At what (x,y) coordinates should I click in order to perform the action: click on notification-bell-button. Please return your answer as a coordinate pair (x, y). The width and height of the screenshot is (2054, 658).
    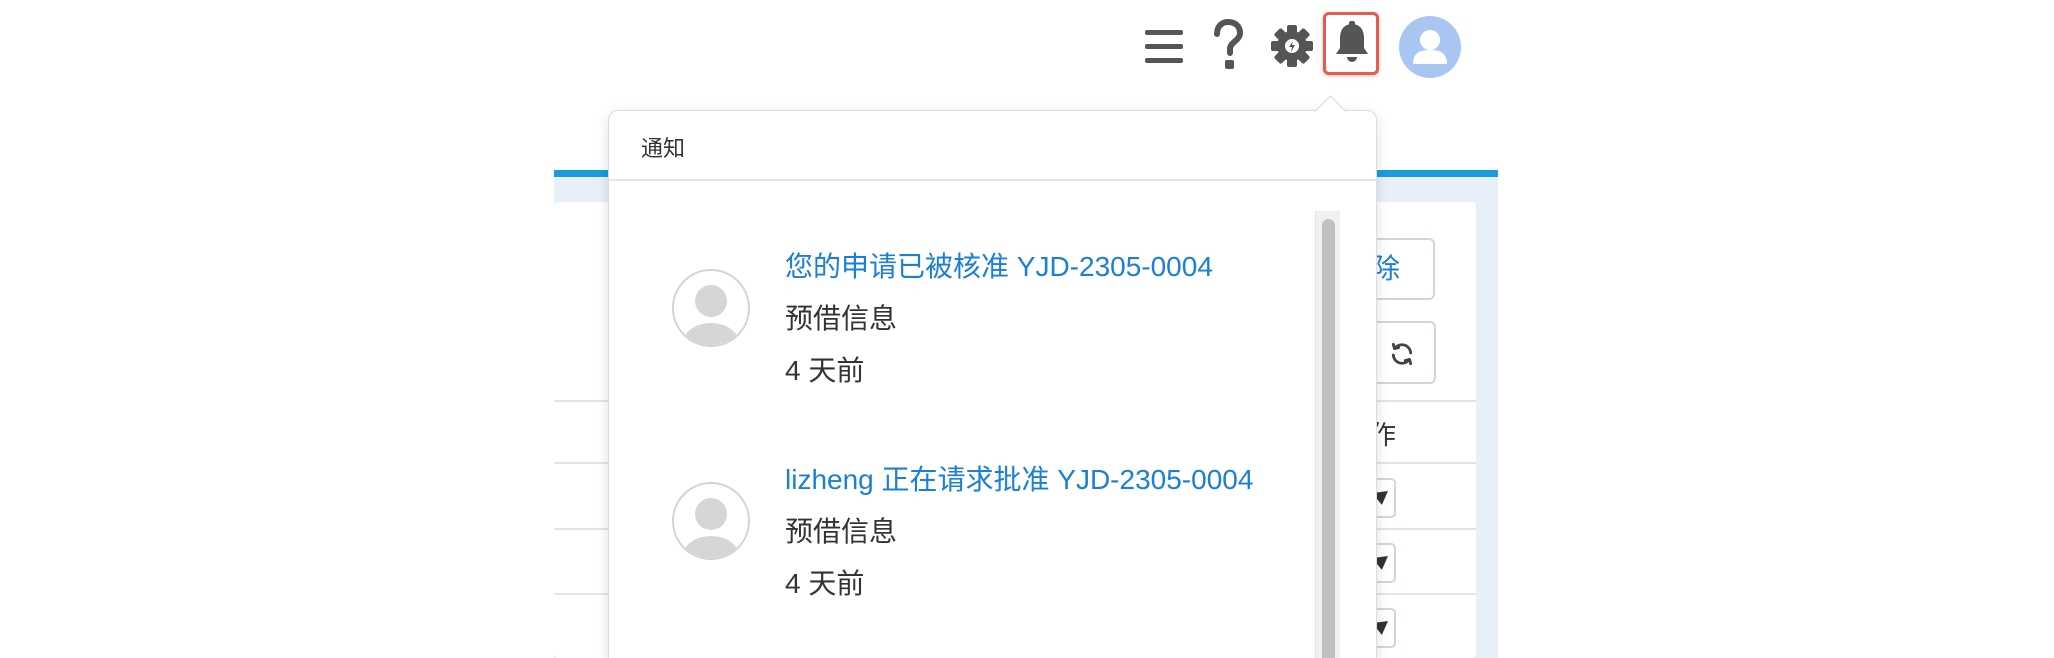
    Looking at the image, I should click on (1351, 43).